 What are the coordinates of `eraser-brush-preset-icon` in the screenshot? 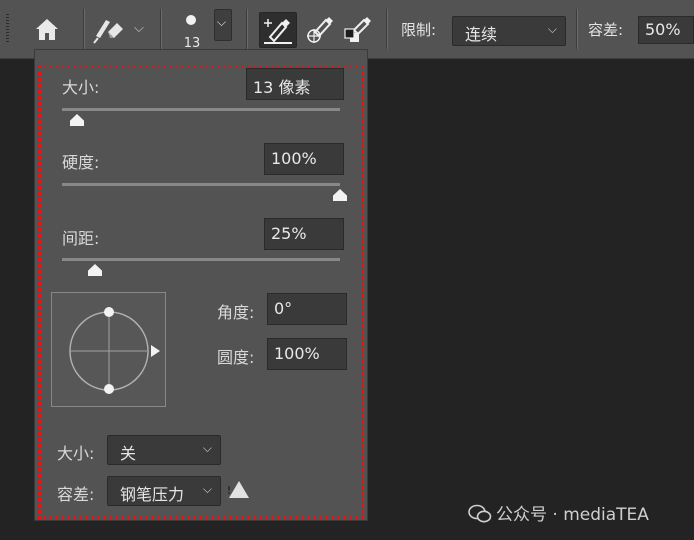 It's located at (108, 32).